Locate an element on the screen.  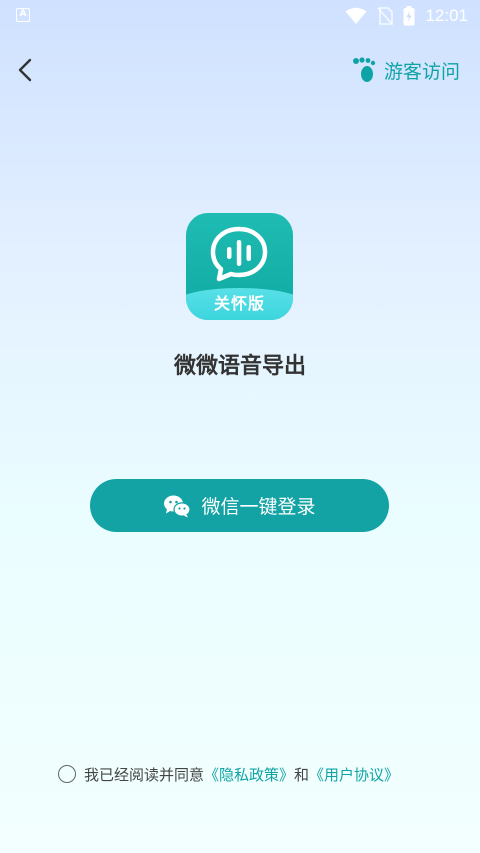
status-bar: A 12:01 is located at coordinates (240, 17).